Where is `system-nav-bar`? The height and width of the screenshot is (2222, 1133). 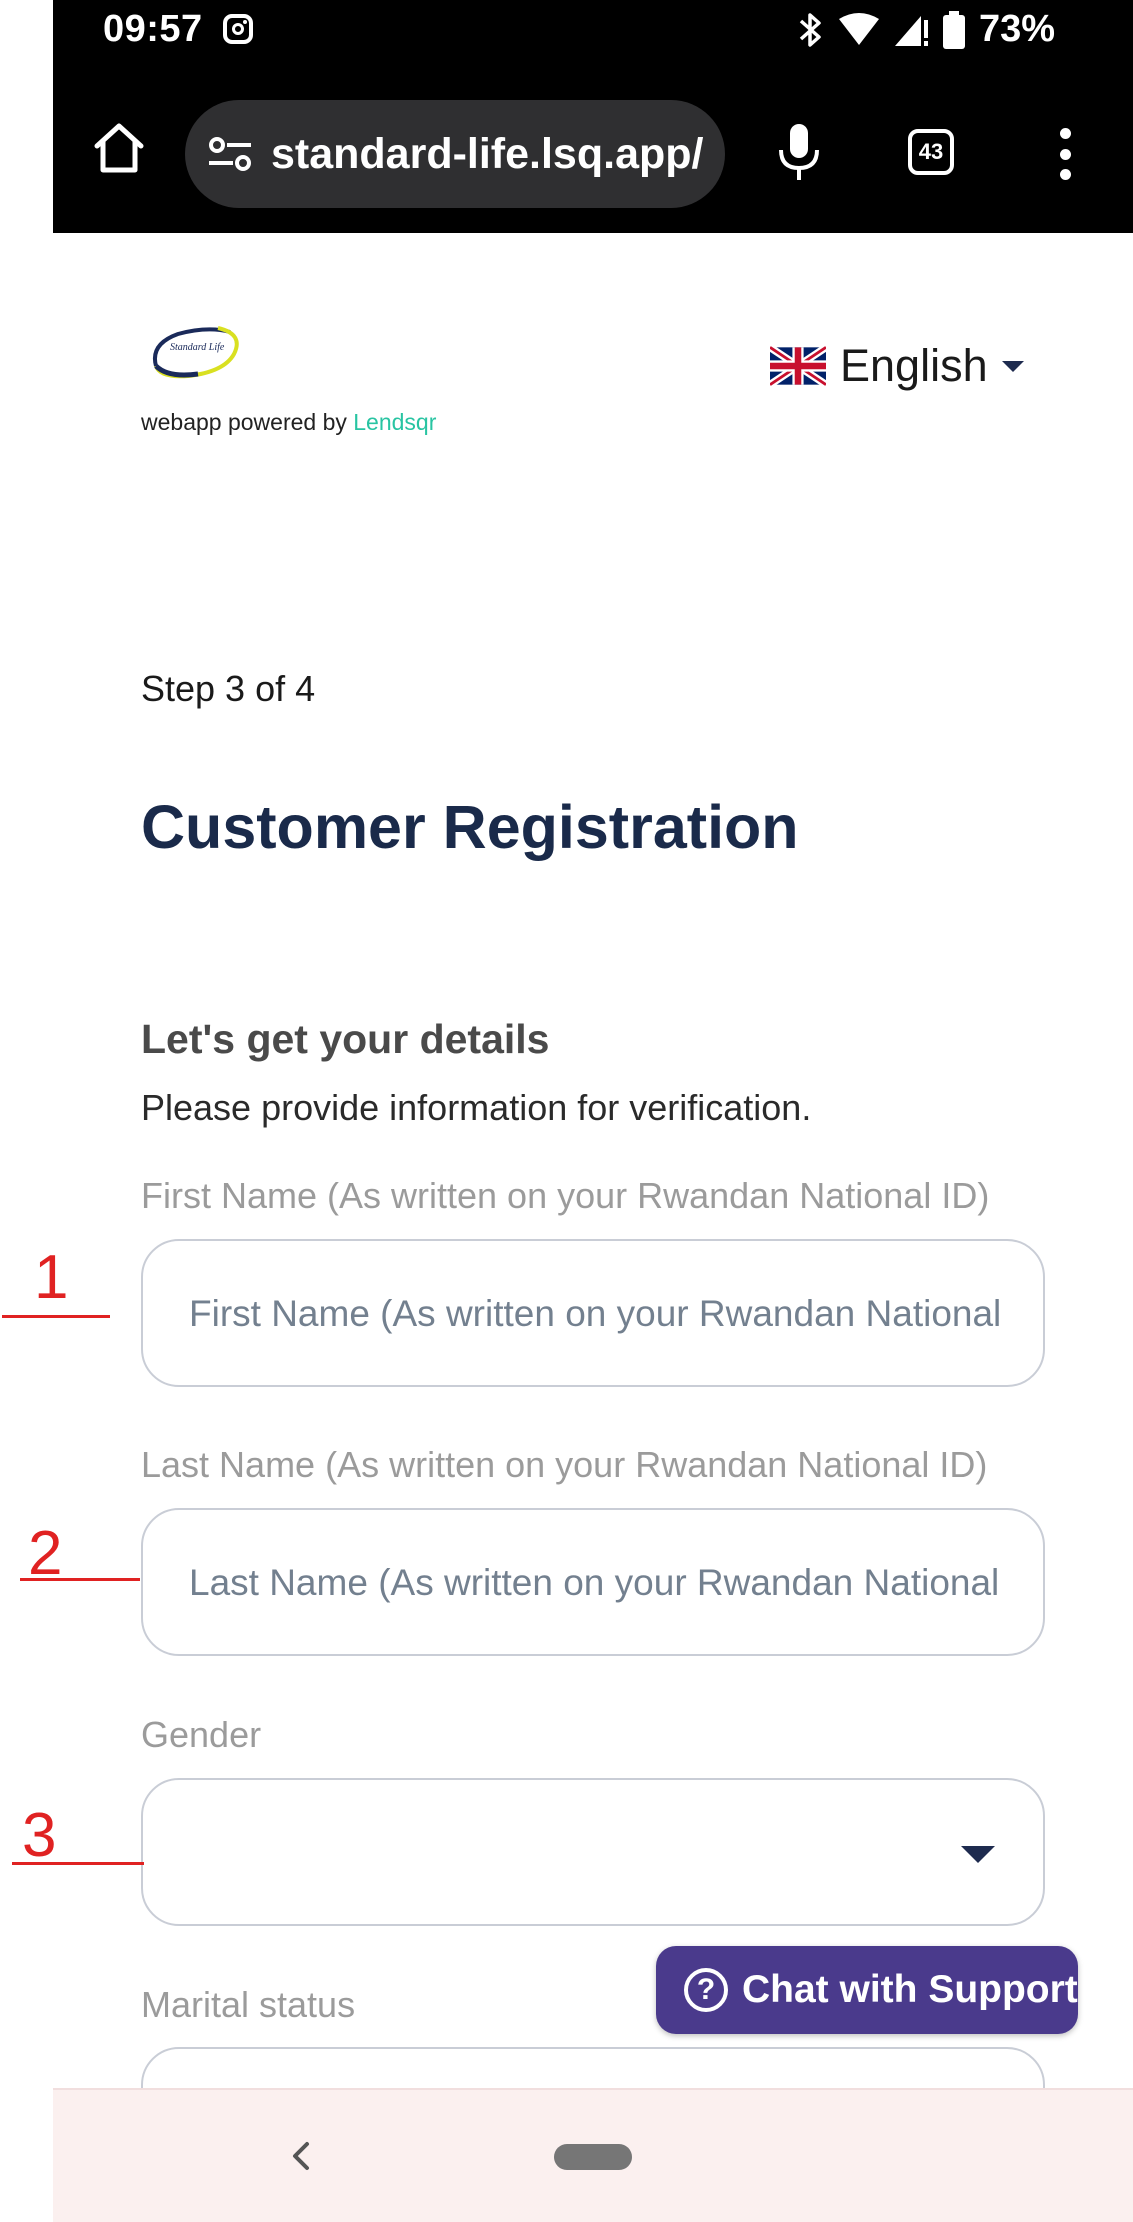 system-nav-bar is located at coordinates (593, 2155).